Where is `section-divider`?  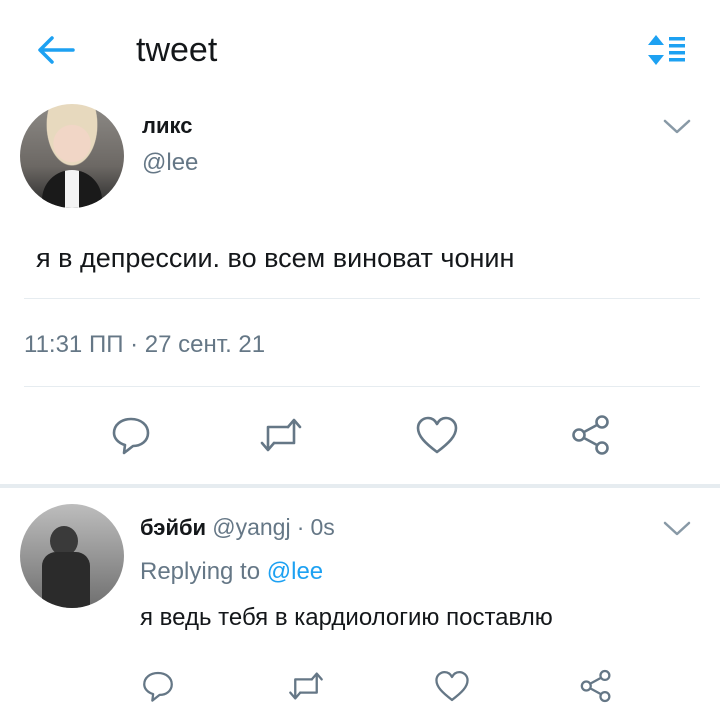
section-divider is located at coordinates (360, 486).